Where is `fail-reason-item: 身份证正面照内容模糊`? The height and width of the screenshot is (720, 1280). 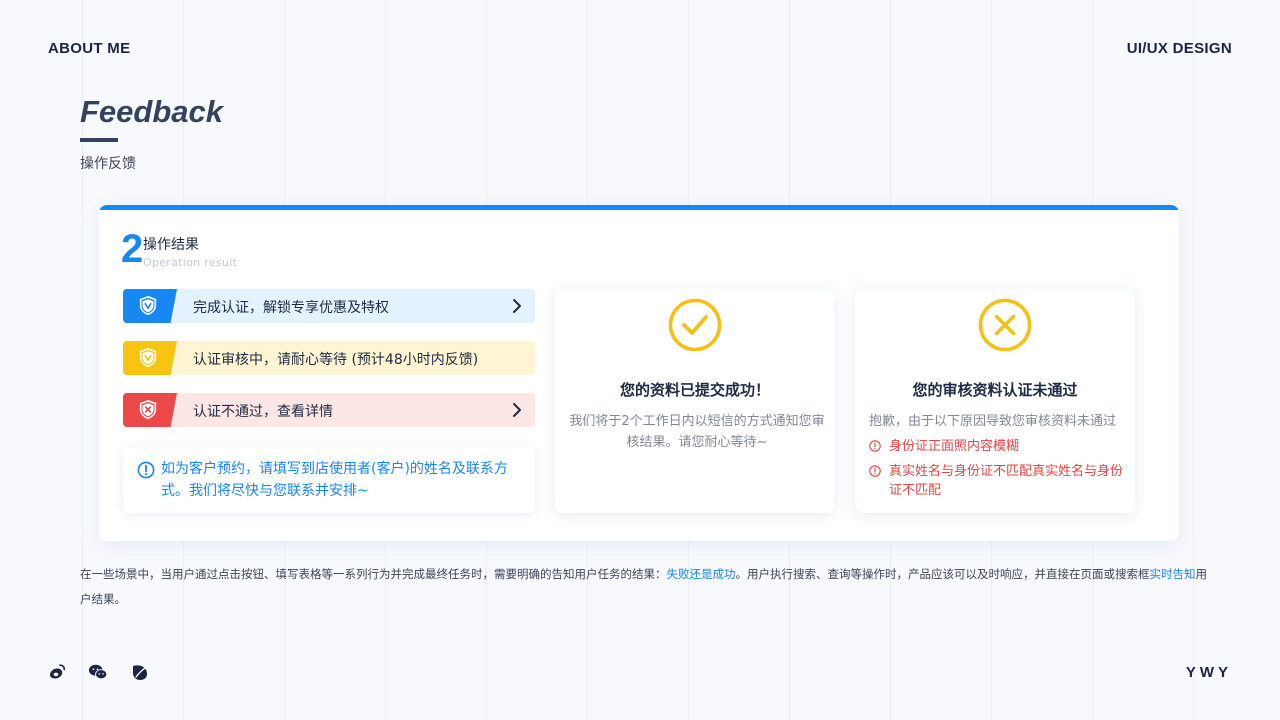 fail-reason-item: 身份证正面照内容模糊 is located at coordinates (999, 446).